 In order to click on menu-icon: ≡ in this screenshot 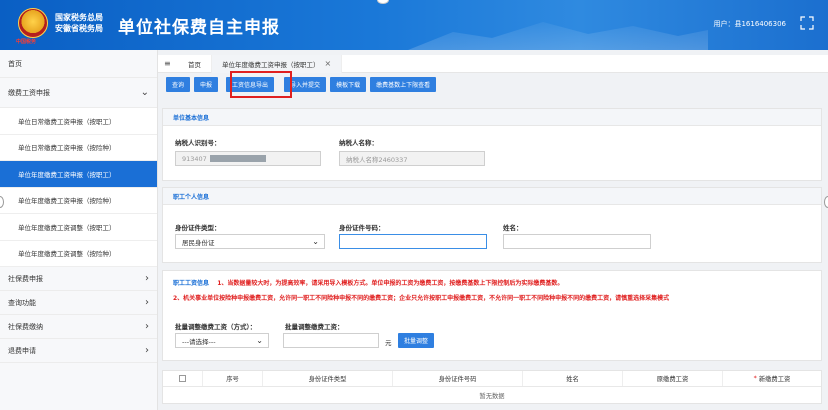, I will do `click(171, 63)`.